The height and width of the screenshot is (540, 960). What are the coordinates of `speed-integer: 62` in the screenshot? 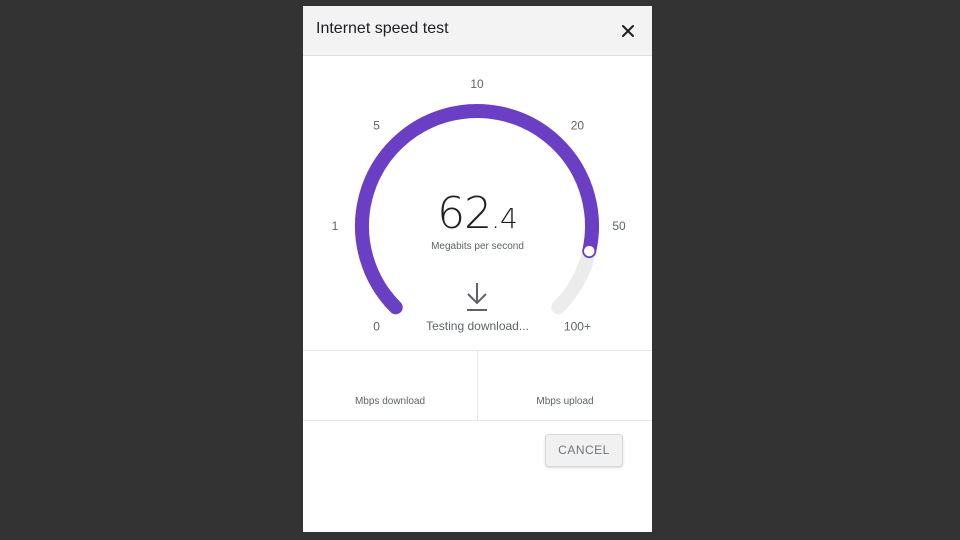 It's located at (464, 213).